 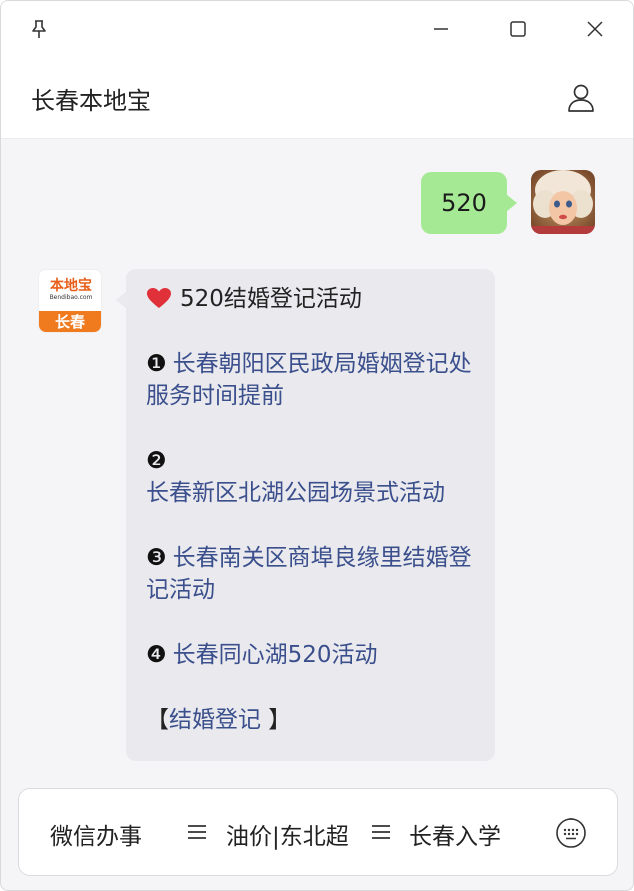 I want to click on logo-subtext: Bendibao.com, so click(x=71, y=297).